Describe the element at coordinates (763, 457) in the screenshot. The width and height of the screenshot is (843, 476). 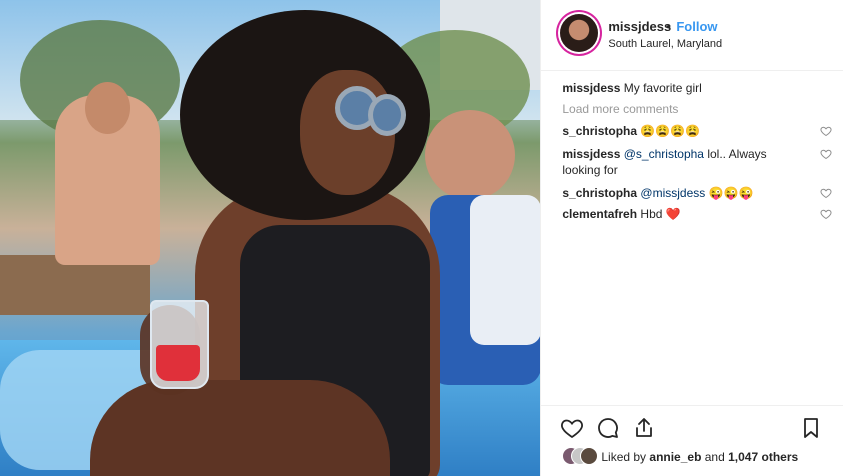
I see `likes-others-button: 1,047 others` at that location.